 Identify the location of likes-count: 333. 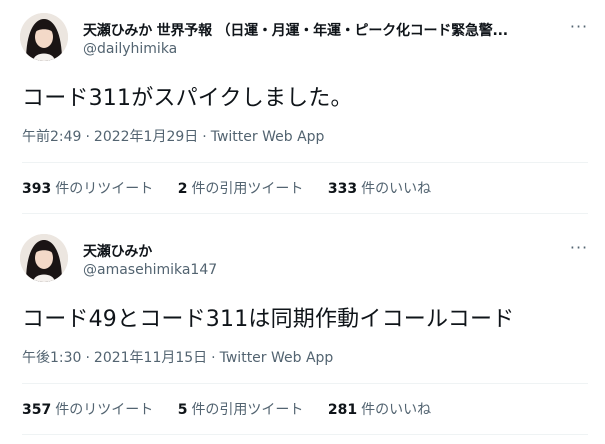
(342, 189).